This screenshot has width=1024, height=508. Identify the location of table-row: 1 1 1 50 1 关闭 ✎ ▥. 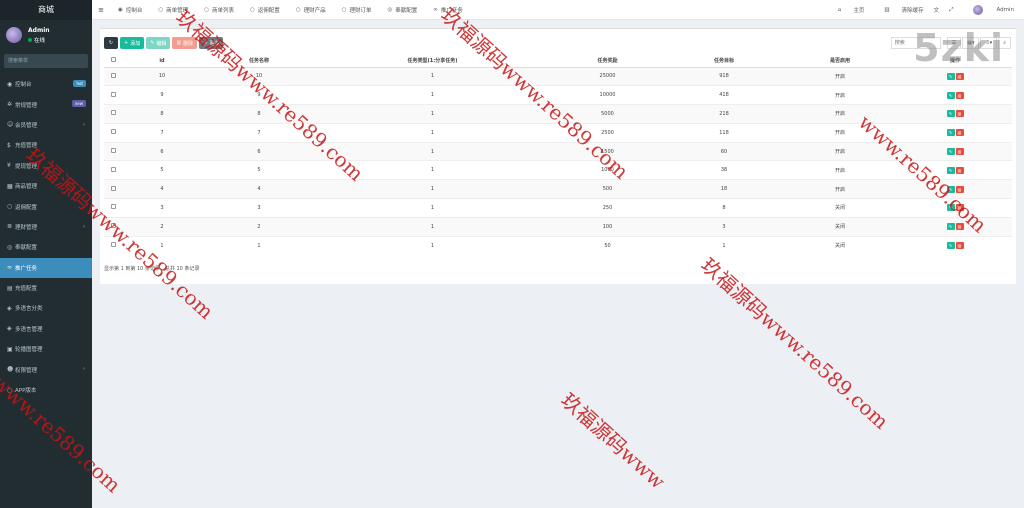
(558, 245).